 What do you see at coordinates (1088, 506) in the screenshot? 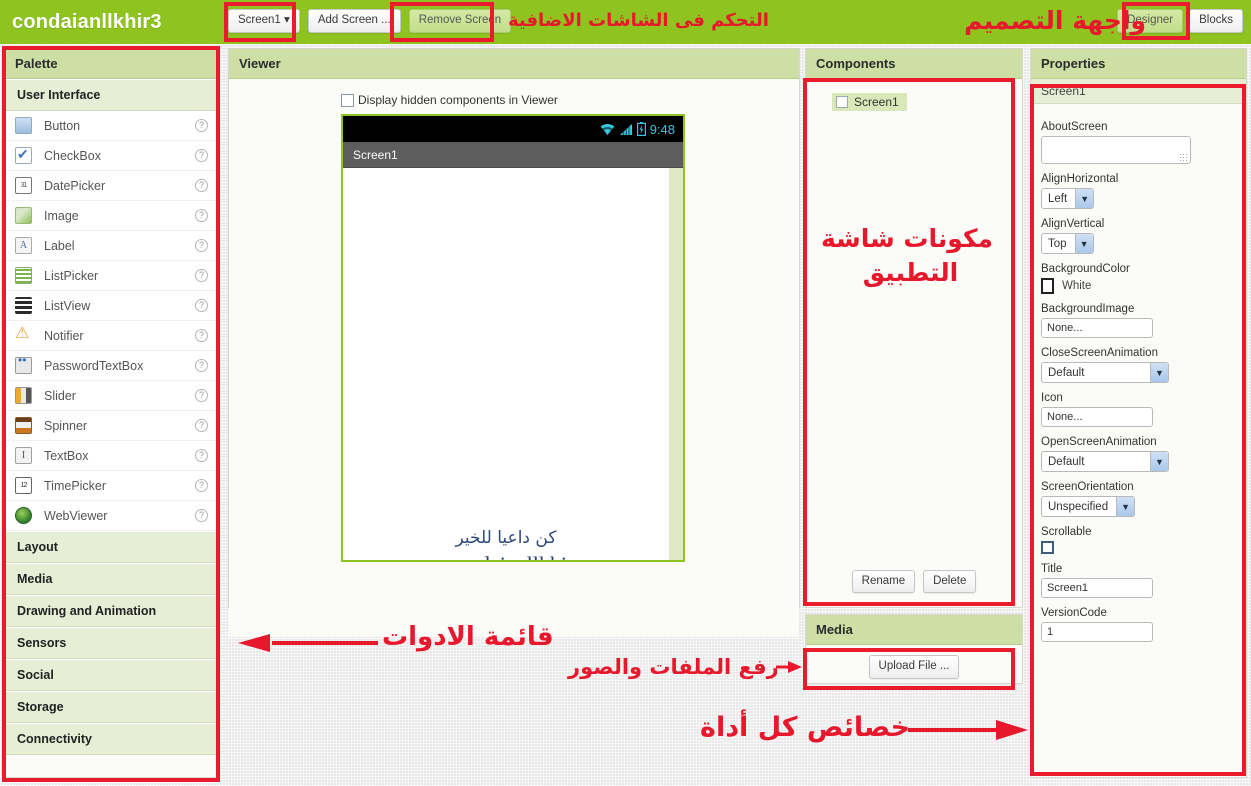
I see `screenorientation-select: Unspecified ▼` at bounding box center [1088, 506].